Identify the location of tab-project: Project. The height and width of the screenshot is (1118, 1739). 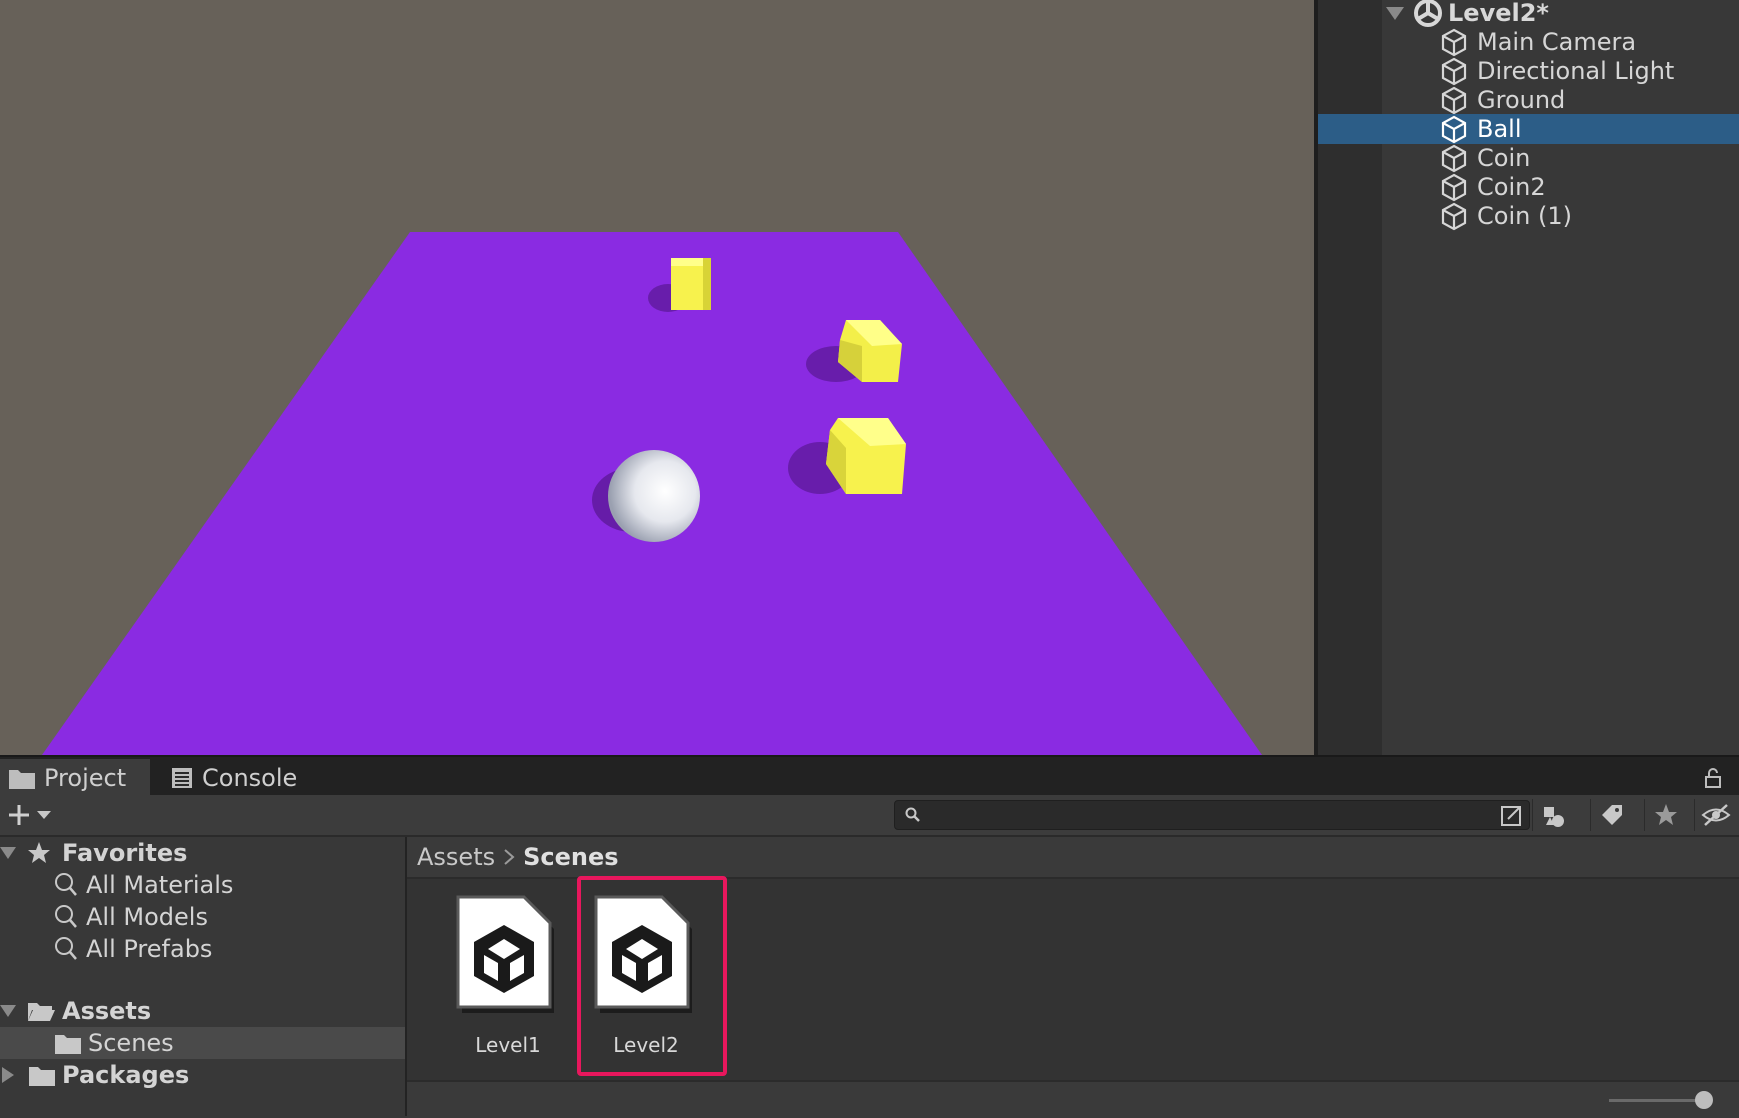
(75, 778).